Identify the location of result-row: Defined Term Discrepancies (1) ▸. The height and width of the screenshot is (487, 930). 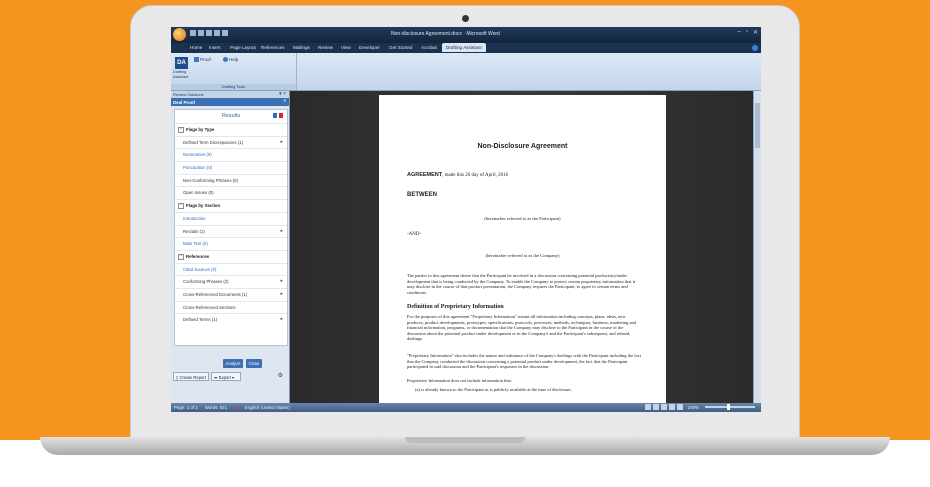
(231, 142).